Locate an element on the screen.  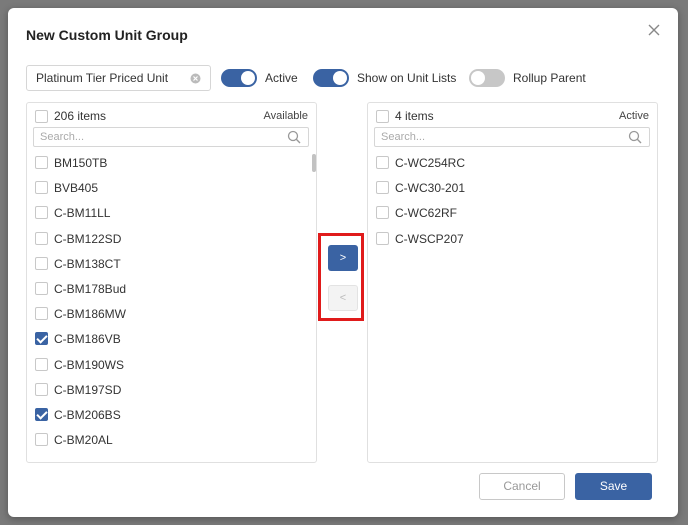
list-item: C-BM190WS is located at coordinates (171, 368).